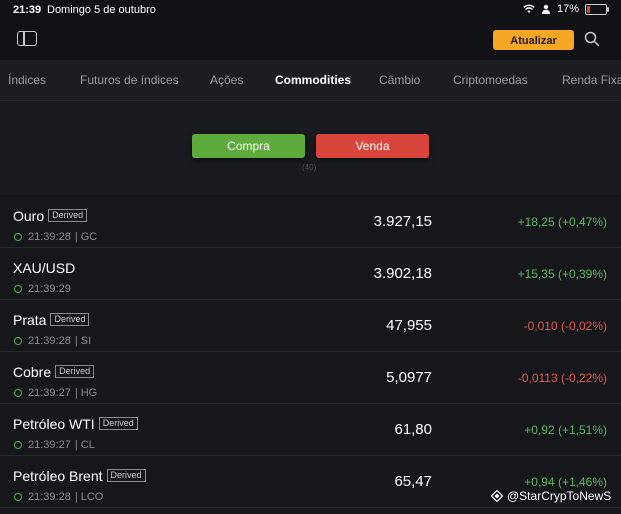 The height and width of the screenshot is (514, 621). What do you see at coordinates (89, 497) in the screenshot?
I see `quote-symbol: | LCO` at bounding box center [89, 497].